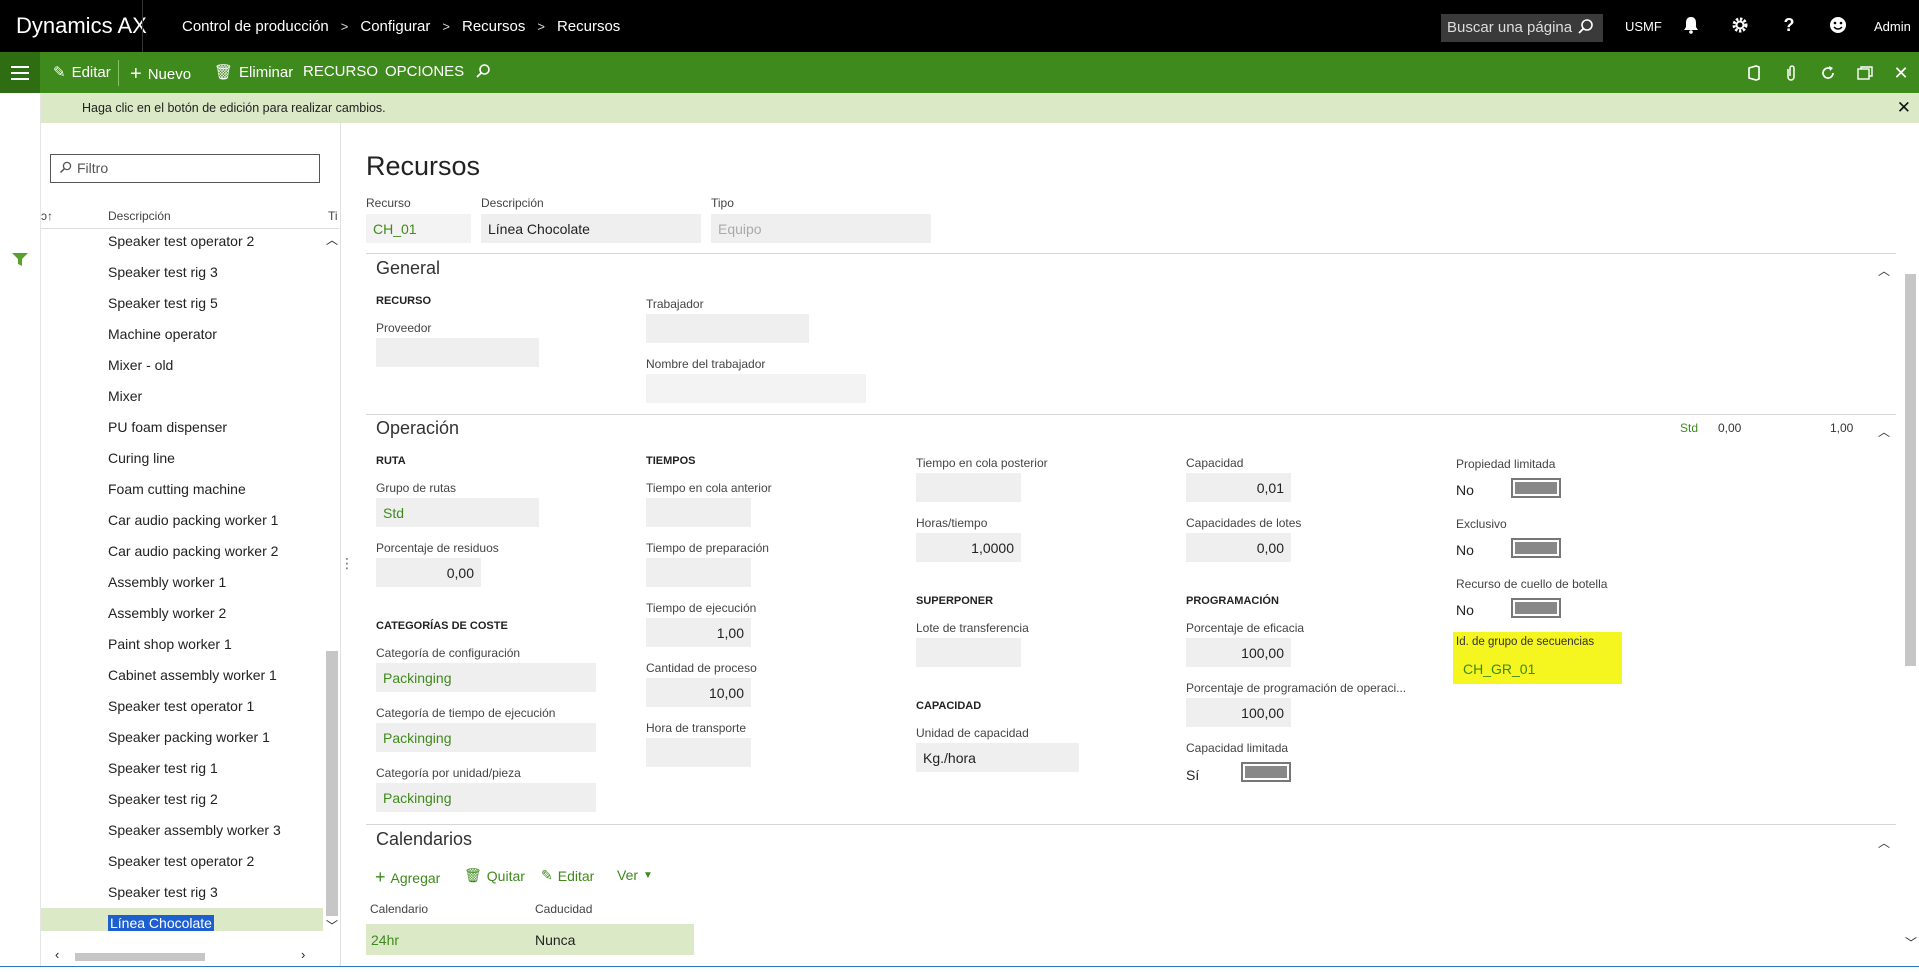  I want to click on remove-calendar-button: 🗑 Quitar, so click(494, 875).